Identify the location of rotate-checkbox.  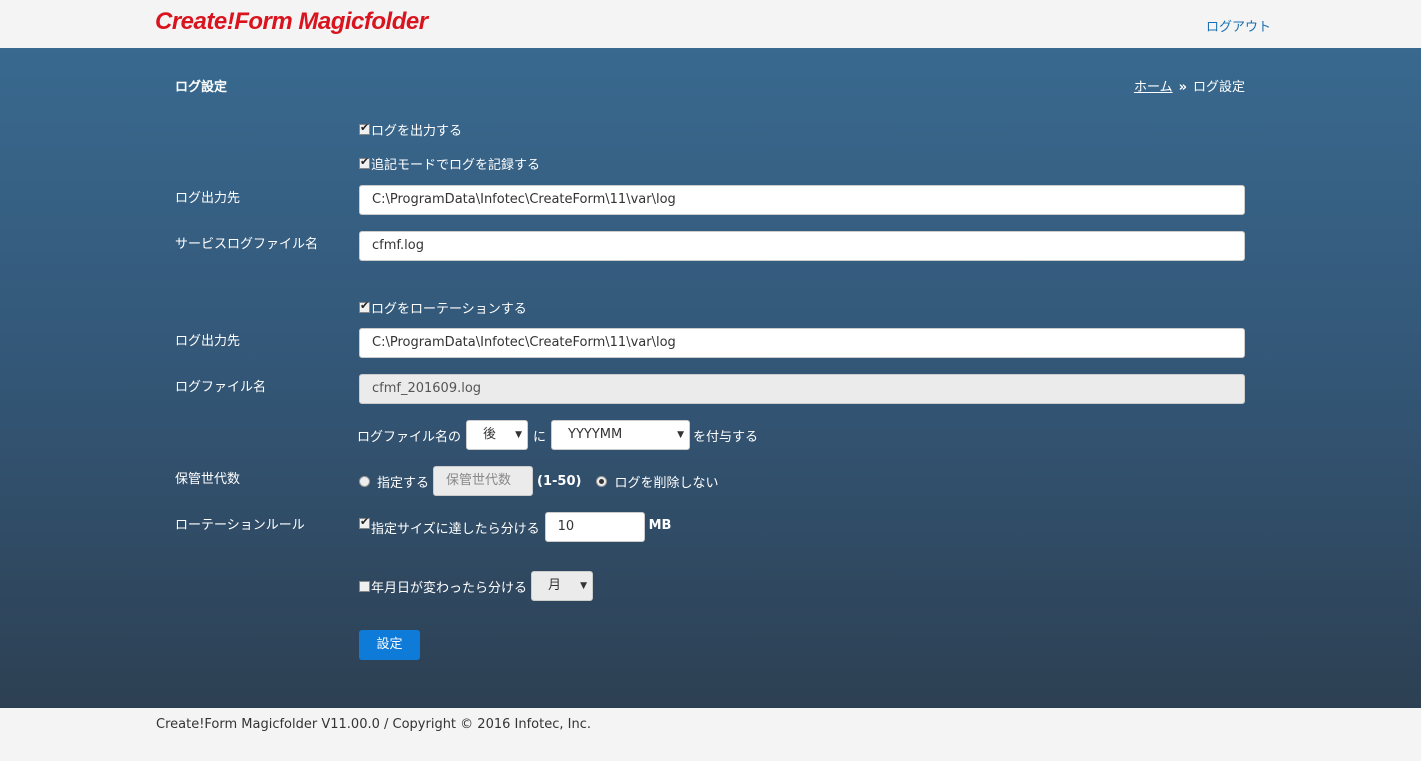
(364, 307).